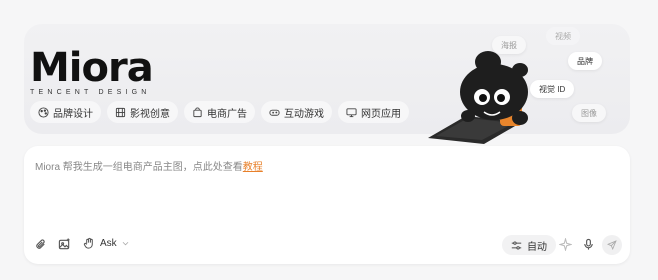  What do you see at coordinates (197, 111) in the screenshot?
I see `shopping-bag-icon` at bounding box center [197, 111].